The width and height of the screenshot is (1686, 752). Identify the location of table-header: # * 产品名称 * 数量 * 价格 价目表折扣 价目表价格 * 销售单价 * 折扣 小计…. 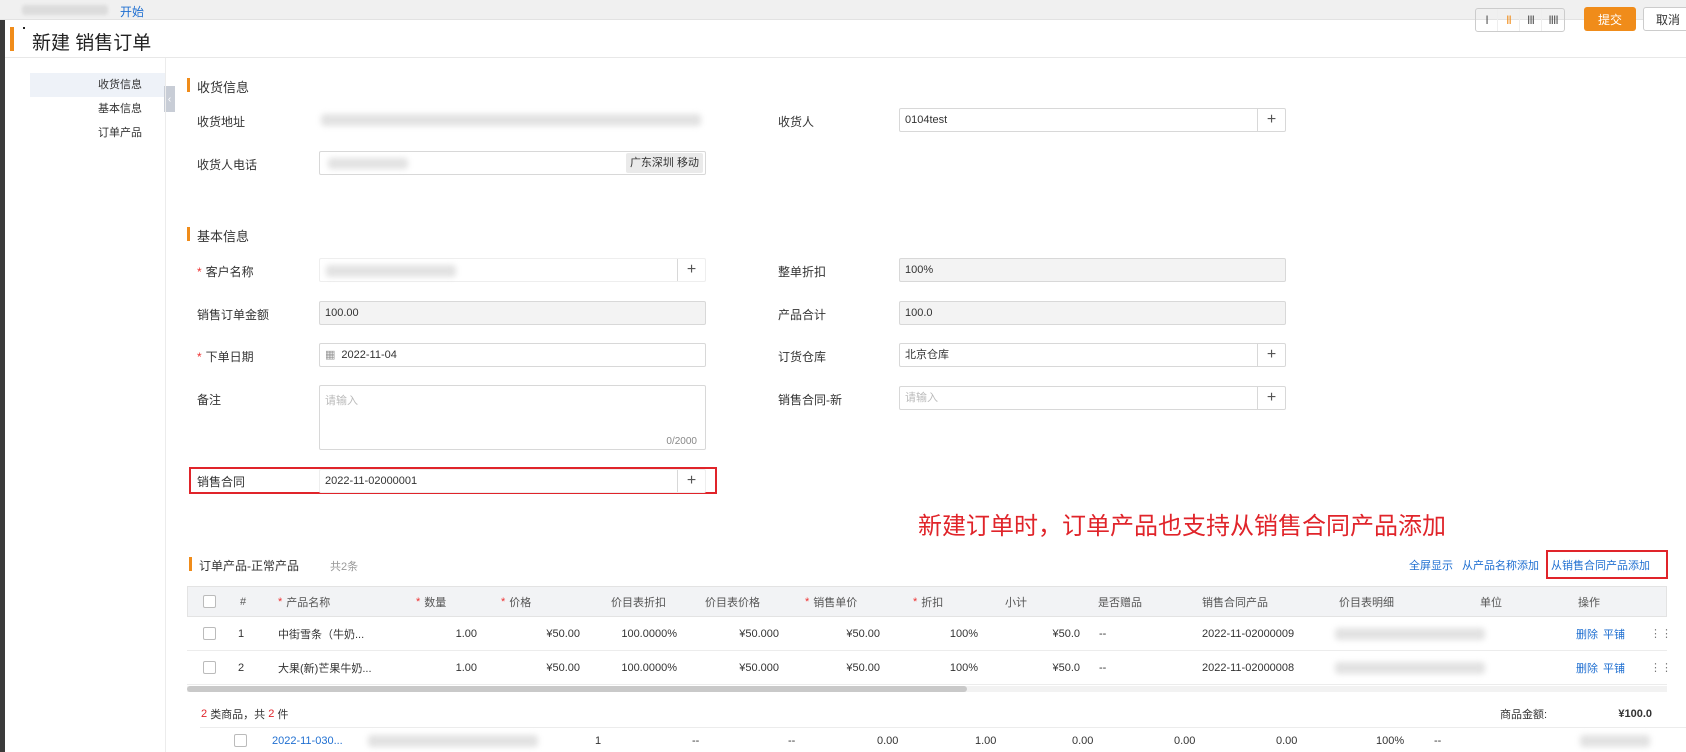
(927, 601).